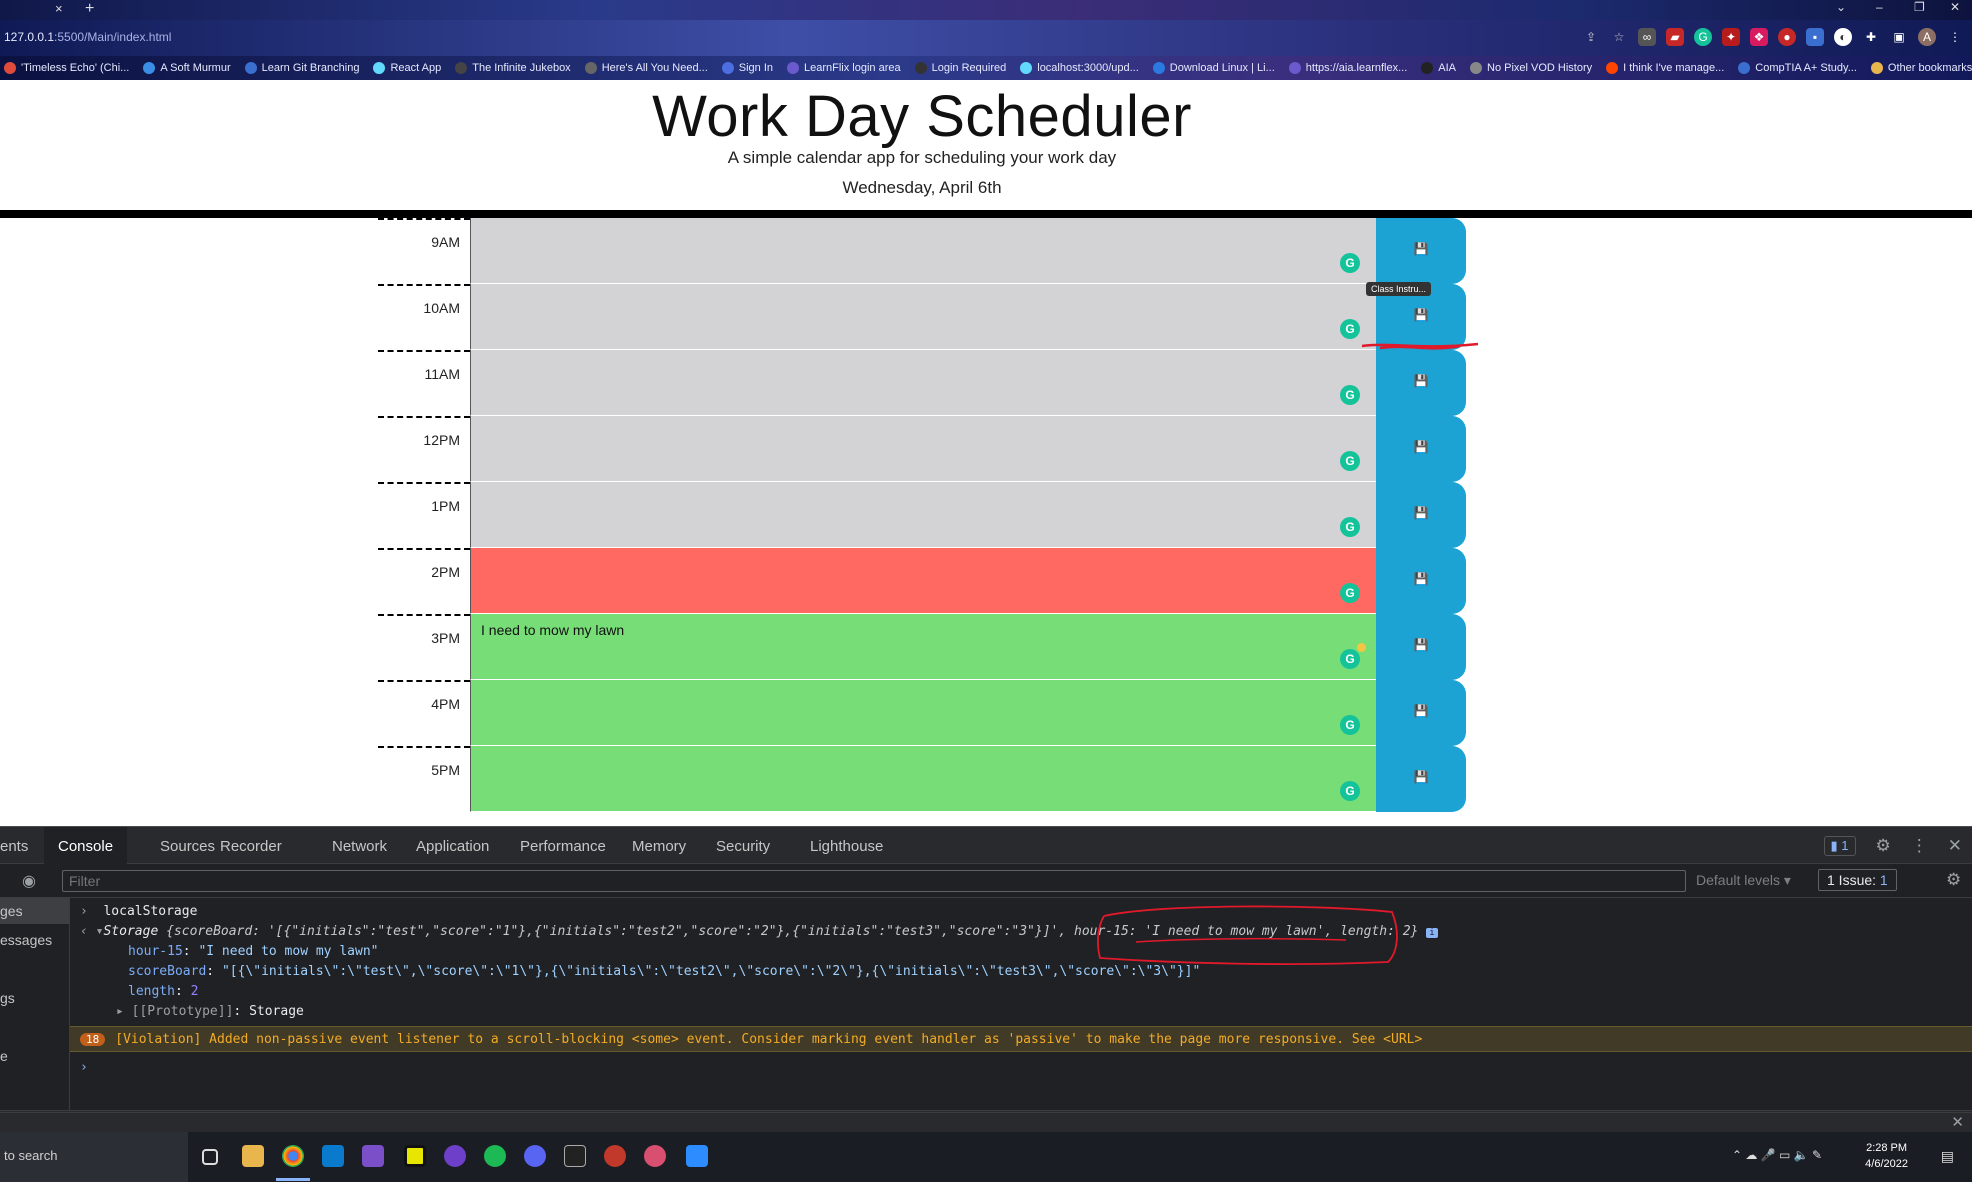  What do you see at coordinates (1531, 68) in the screenshot?
I see `bookmark-item: No Pixel VOD History` at bounding box center [1531, 68].